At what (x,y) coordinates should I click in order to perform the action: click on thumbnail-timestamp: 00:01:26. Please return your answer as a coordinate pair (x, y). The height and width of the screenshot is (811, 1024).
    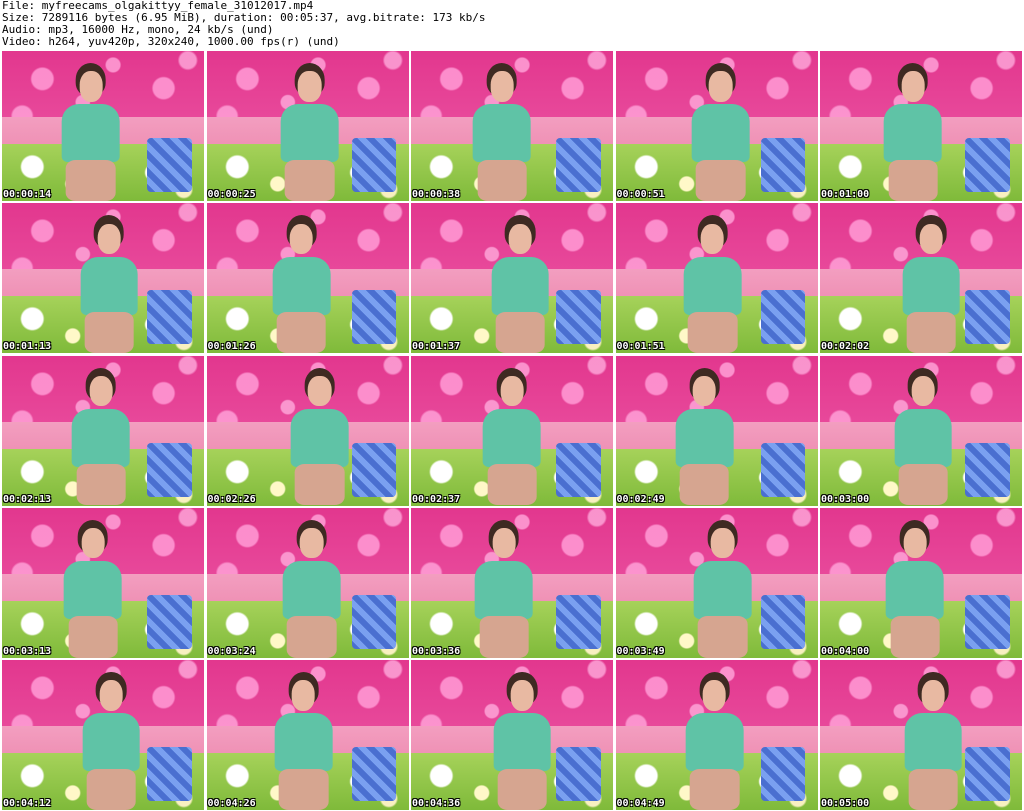
    Looking at the image, I should click on (231, 347).